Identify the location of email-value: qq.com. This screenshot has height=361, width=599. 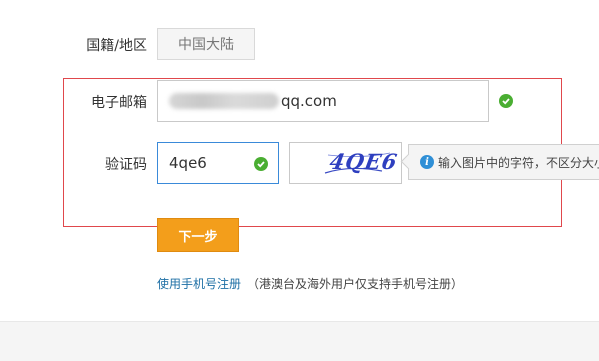
(309, 101).